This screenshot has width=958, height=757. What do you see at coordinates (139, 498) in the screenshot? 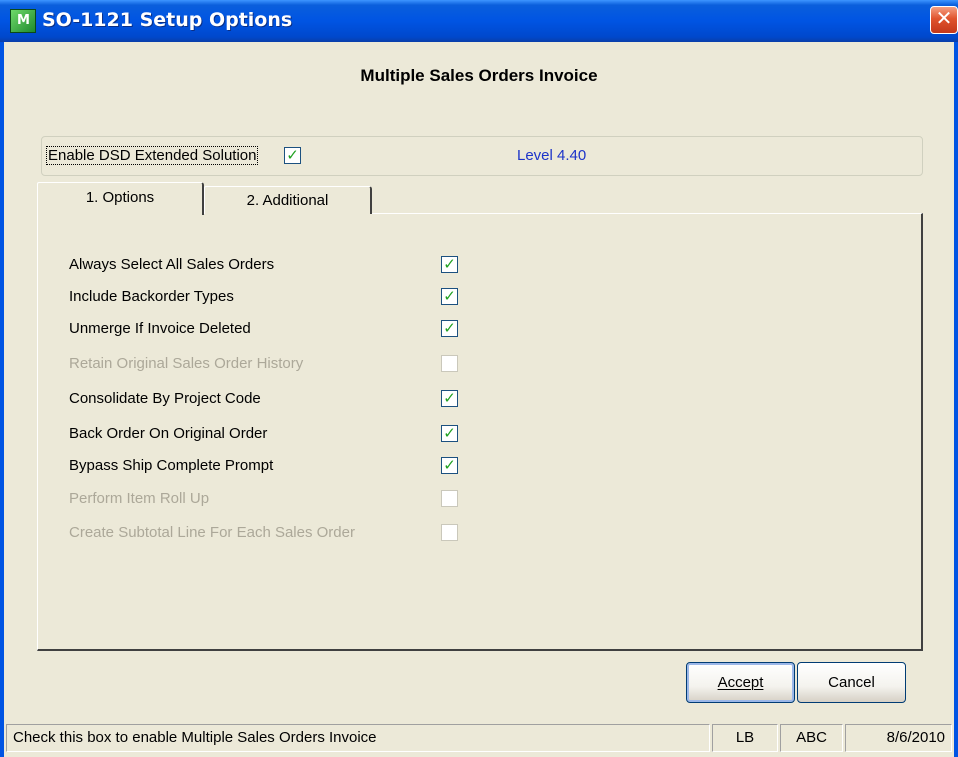
I see `option-label-item-roll-up: Perform Item Roll Up` at bounding box center [139, 498].